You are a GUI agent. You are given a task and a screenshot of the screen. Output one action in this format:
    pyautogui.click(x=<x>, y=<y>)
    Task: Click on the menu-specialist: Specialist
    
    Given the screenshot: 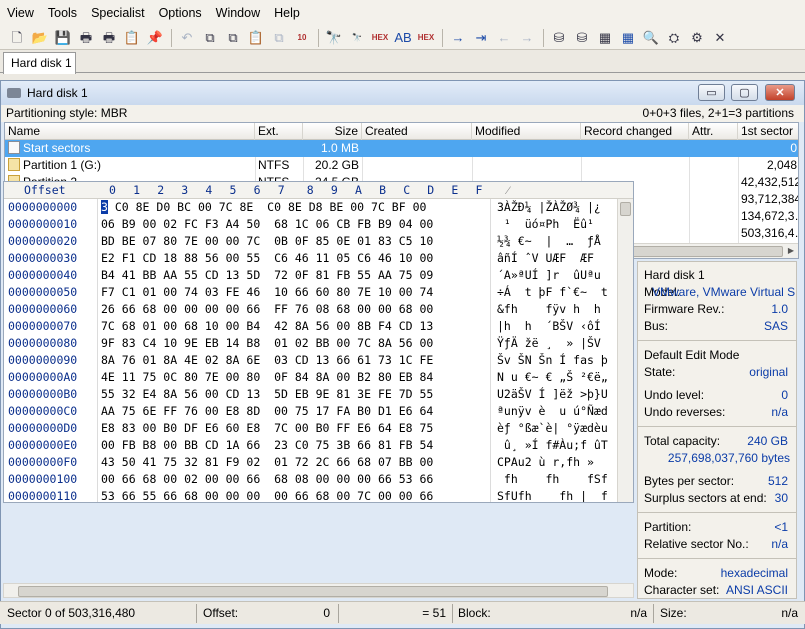 What is the action you would take?
    pyautogui.click(x=118, y=13)
    